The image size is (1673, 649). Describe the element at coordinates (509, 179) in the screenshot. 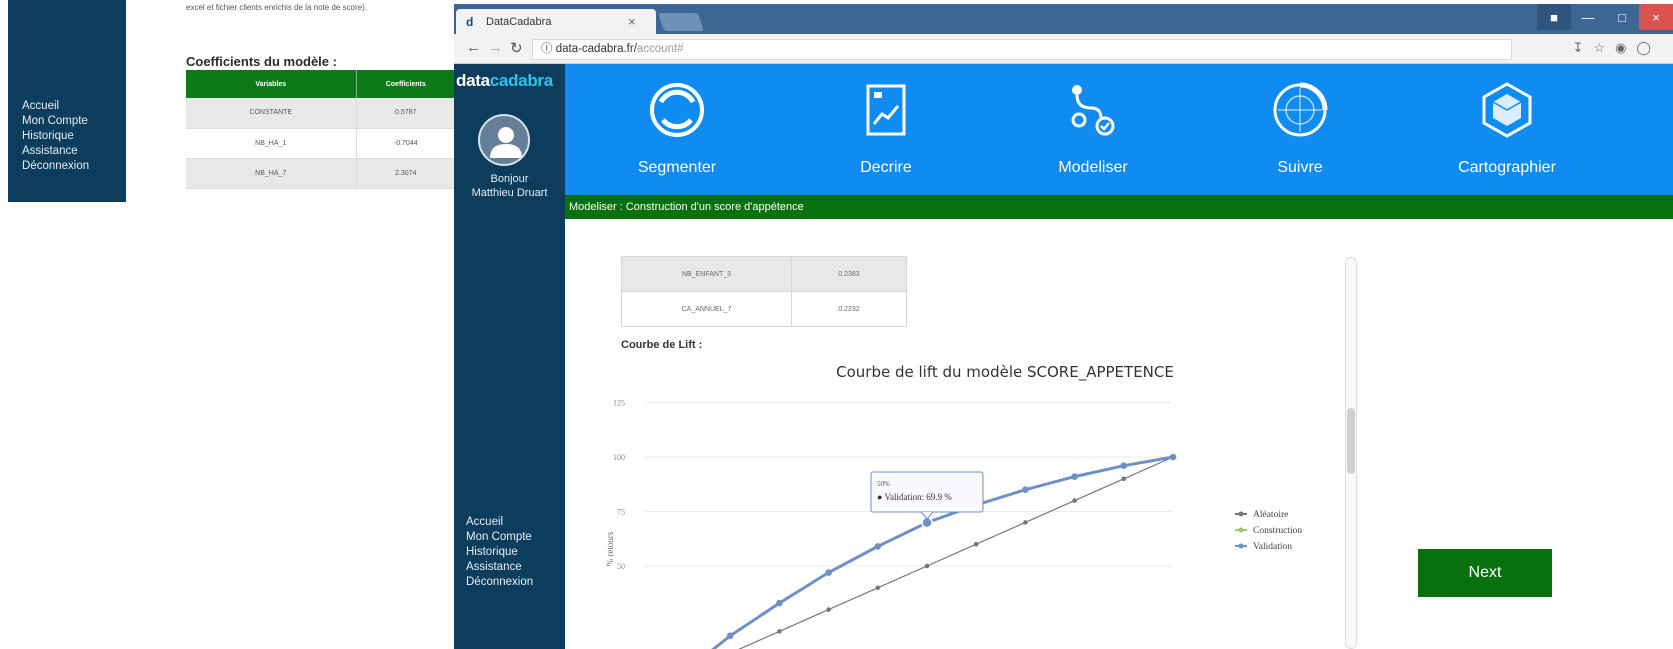

I see `greeting-line-1: Bonjour` at that location.